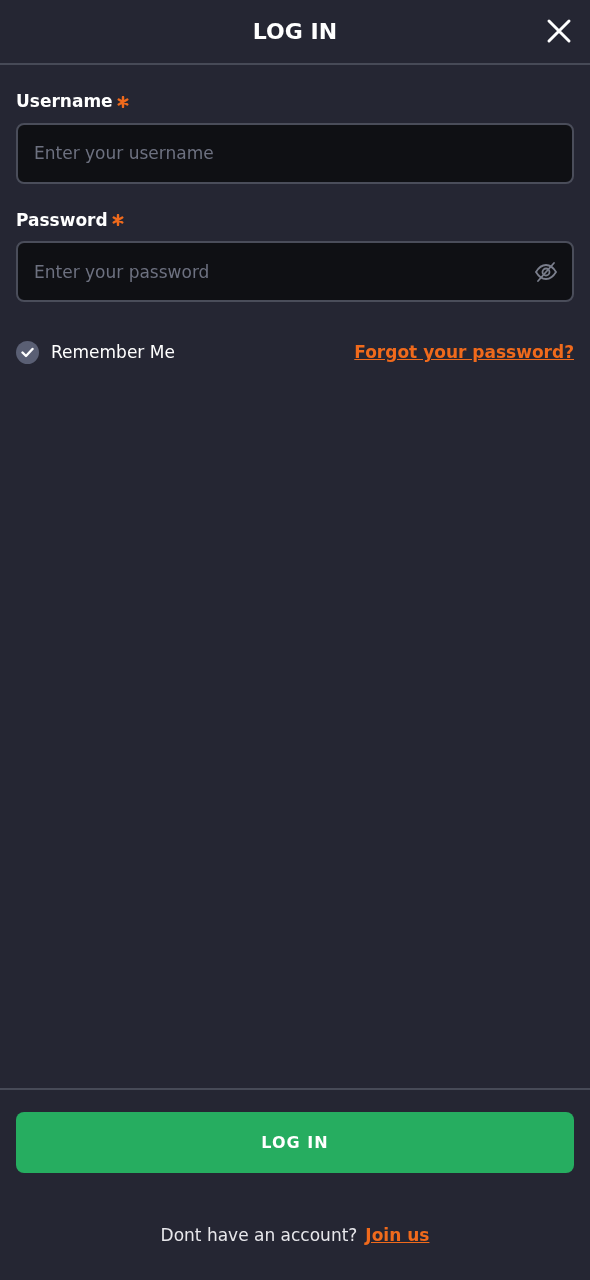 This screenshot has height=1280, width=590. I want to click on forgot-password-link: Forgot your password?, so click(464, 353).